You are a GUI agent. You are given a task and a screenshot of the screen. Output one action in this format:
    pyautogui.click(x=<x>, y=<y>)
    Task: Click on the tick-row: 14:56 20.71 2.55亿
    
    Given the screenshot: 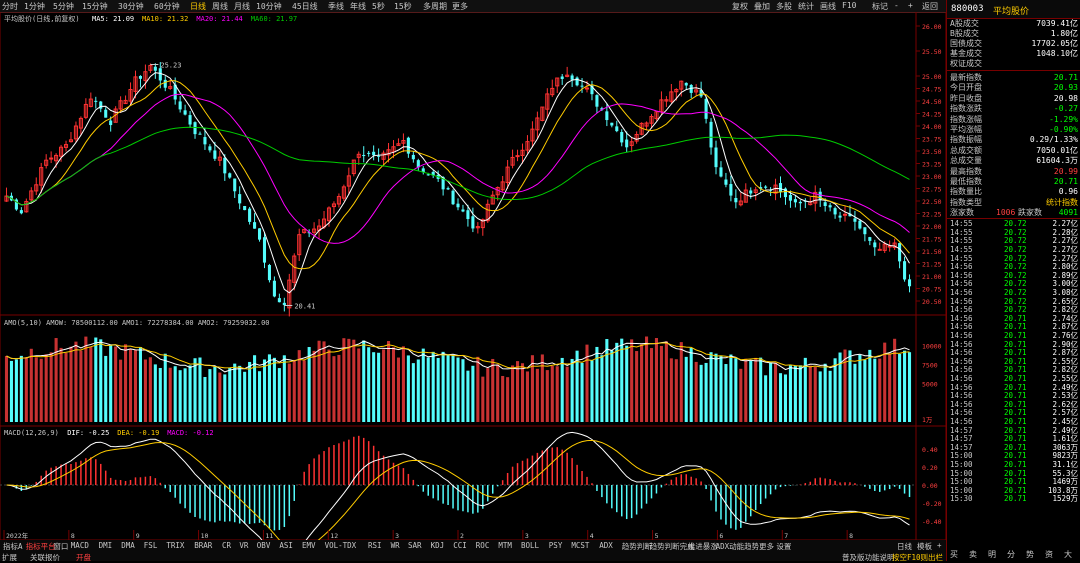 What is the action you would take?
    pyautogui.click(x=1014, y=379)
    